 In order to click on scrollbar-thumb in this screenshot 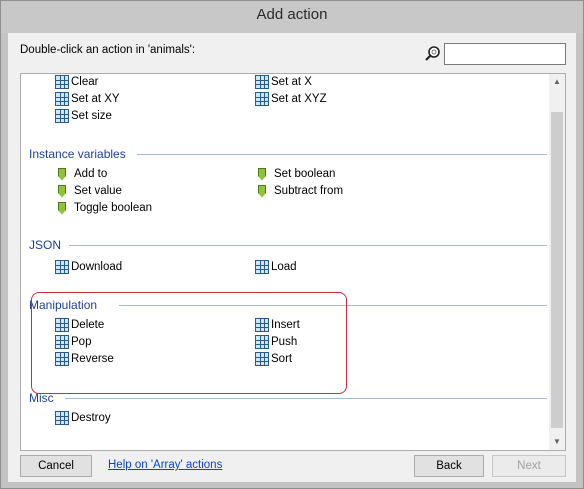, I will do `click(557, 270)`.